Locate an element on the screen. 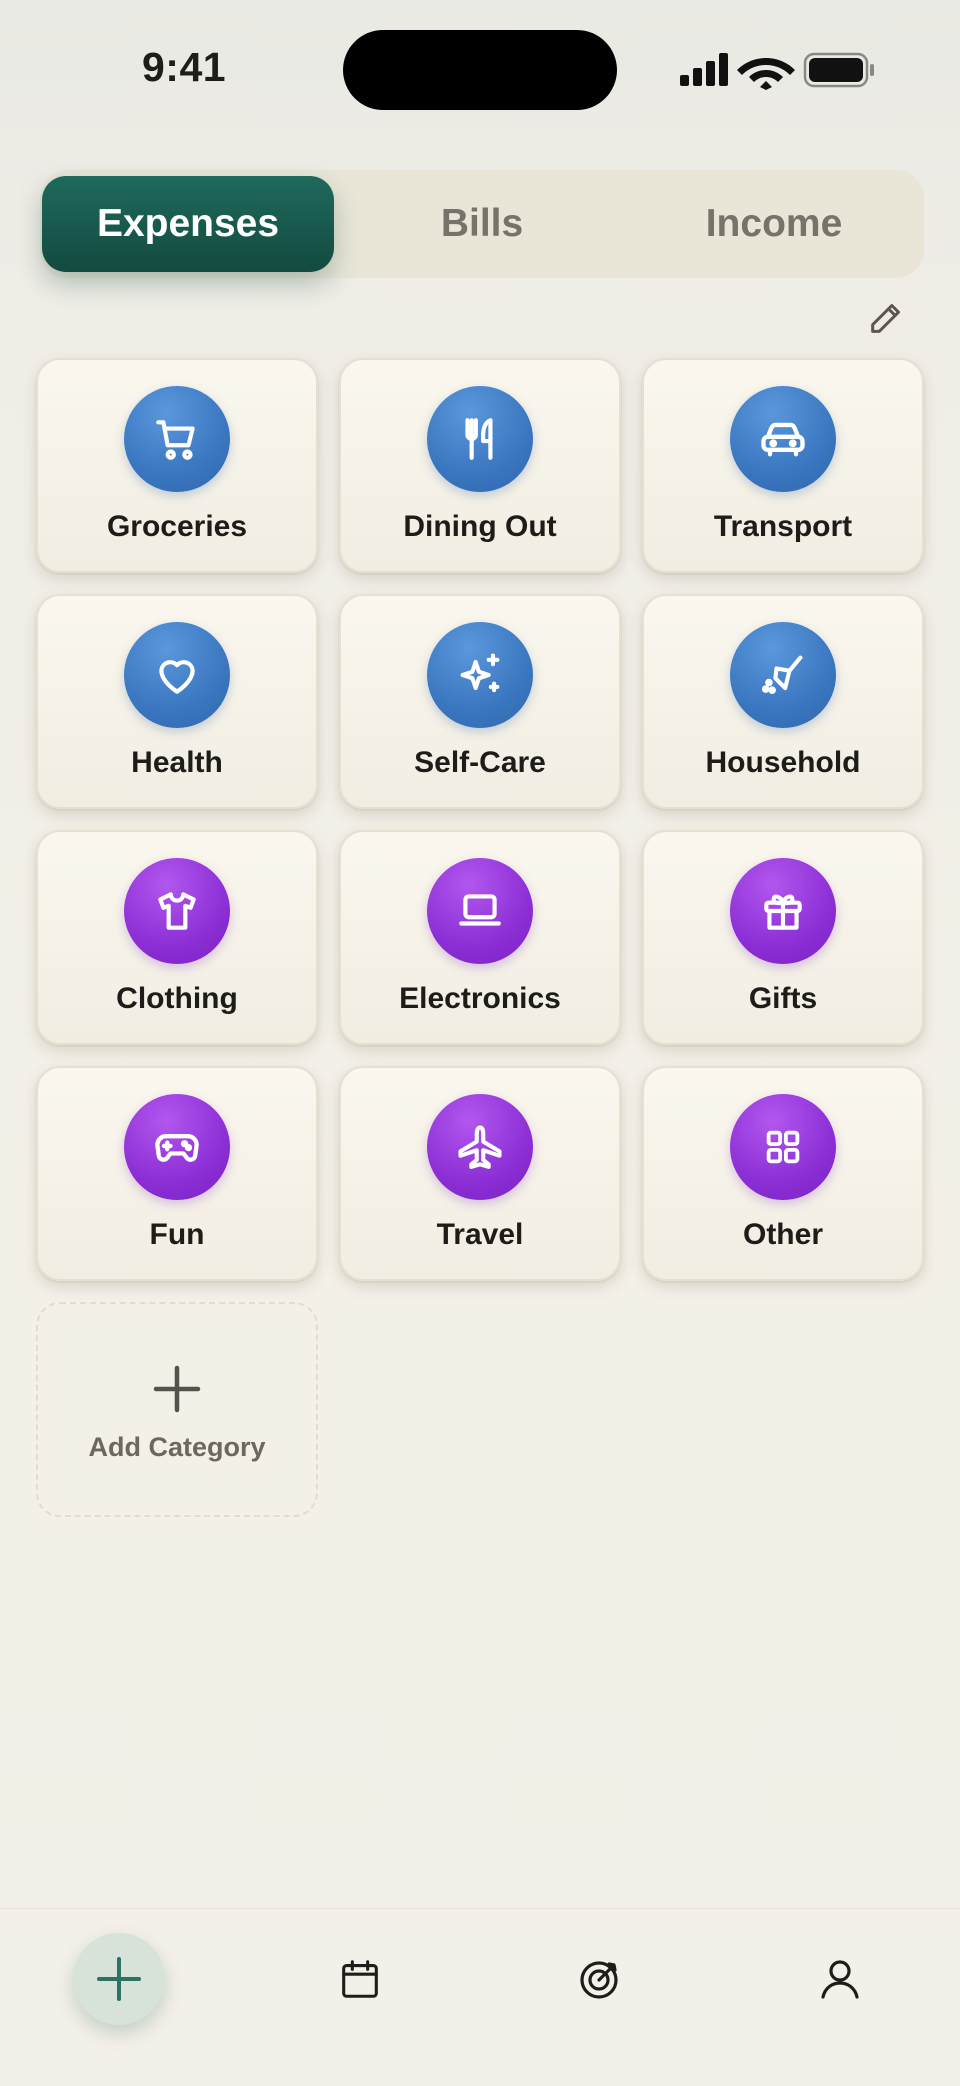 This screenshot has height=2086, width=960. category-tile-clothing: Clothing is located at coordinates (177, 937).